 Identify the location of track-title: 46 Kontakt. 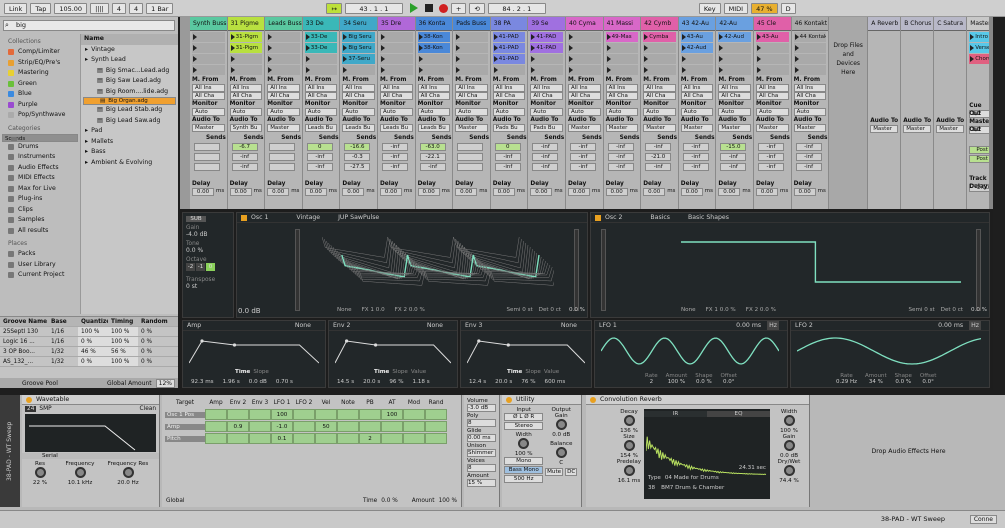
(810, 24).